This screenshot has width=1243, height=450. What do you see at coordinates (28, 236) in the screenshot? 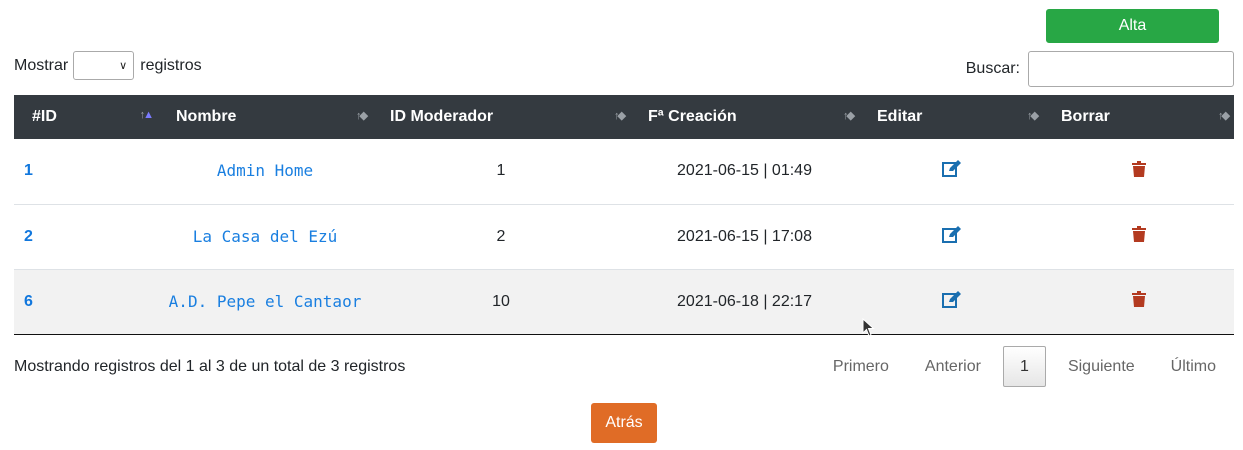
I see `row-id-link: 2` at bounding box center [28, 236].